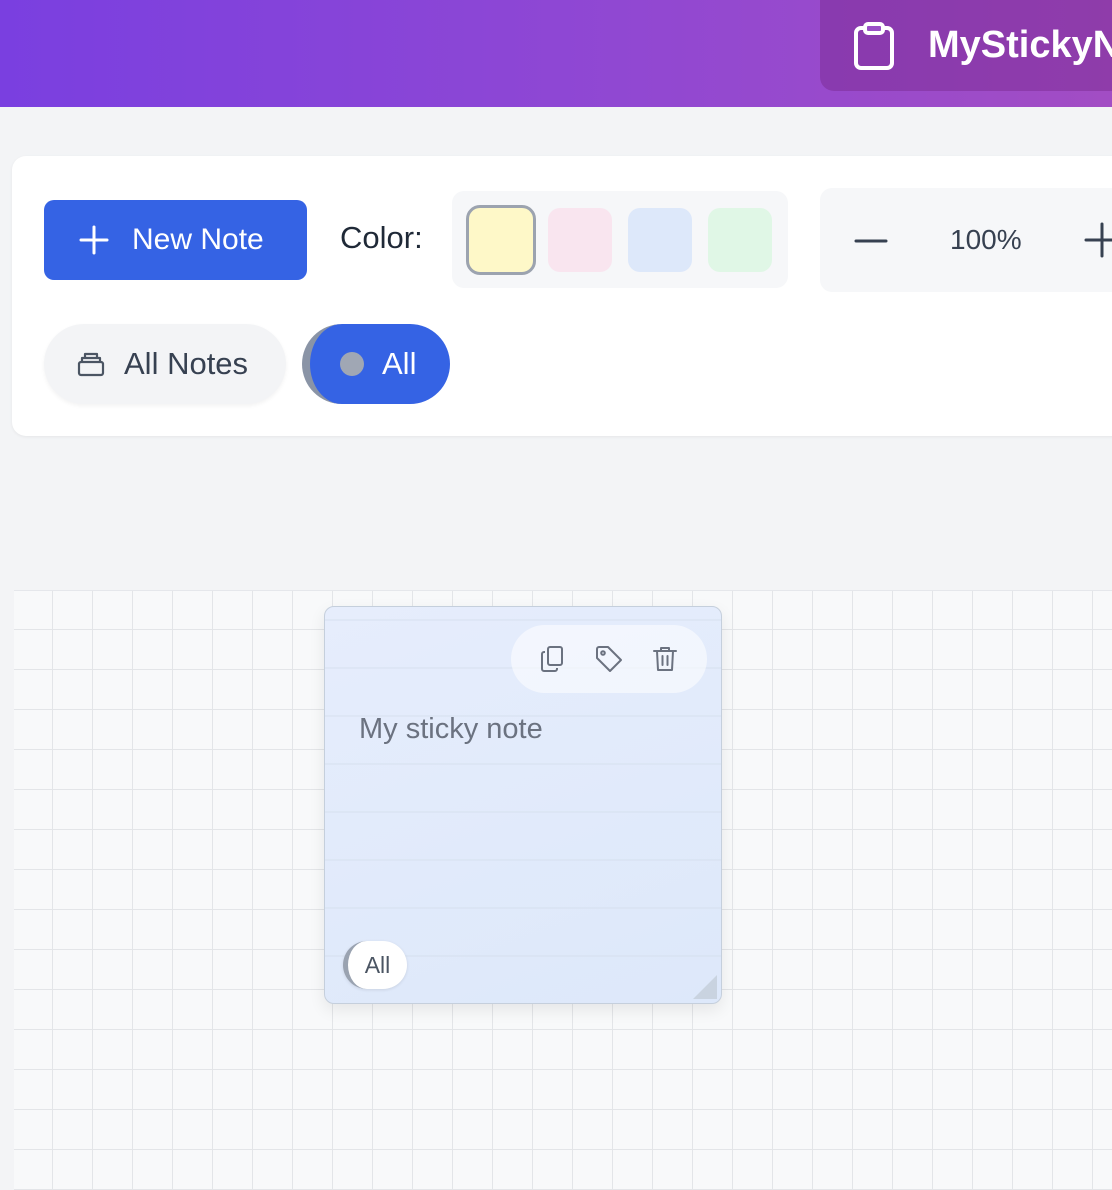 The image size is (1112, 1190). Describe the element at coordinates (556, 53) in the screenshot. I see `app-header: MyStickyNotes` at that location.